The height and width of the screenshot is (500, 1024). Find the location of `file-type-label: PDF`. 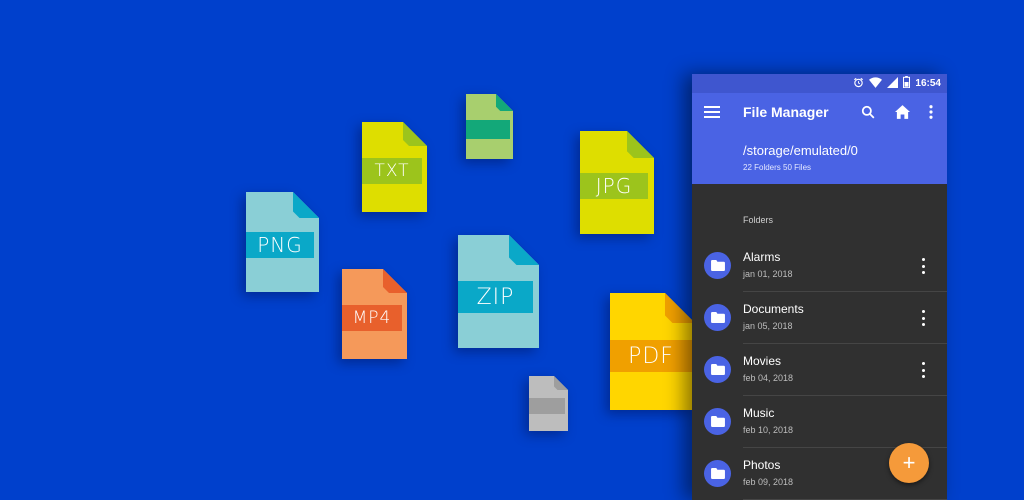

file-type-label: PDF is located at coordinates (651, 356).